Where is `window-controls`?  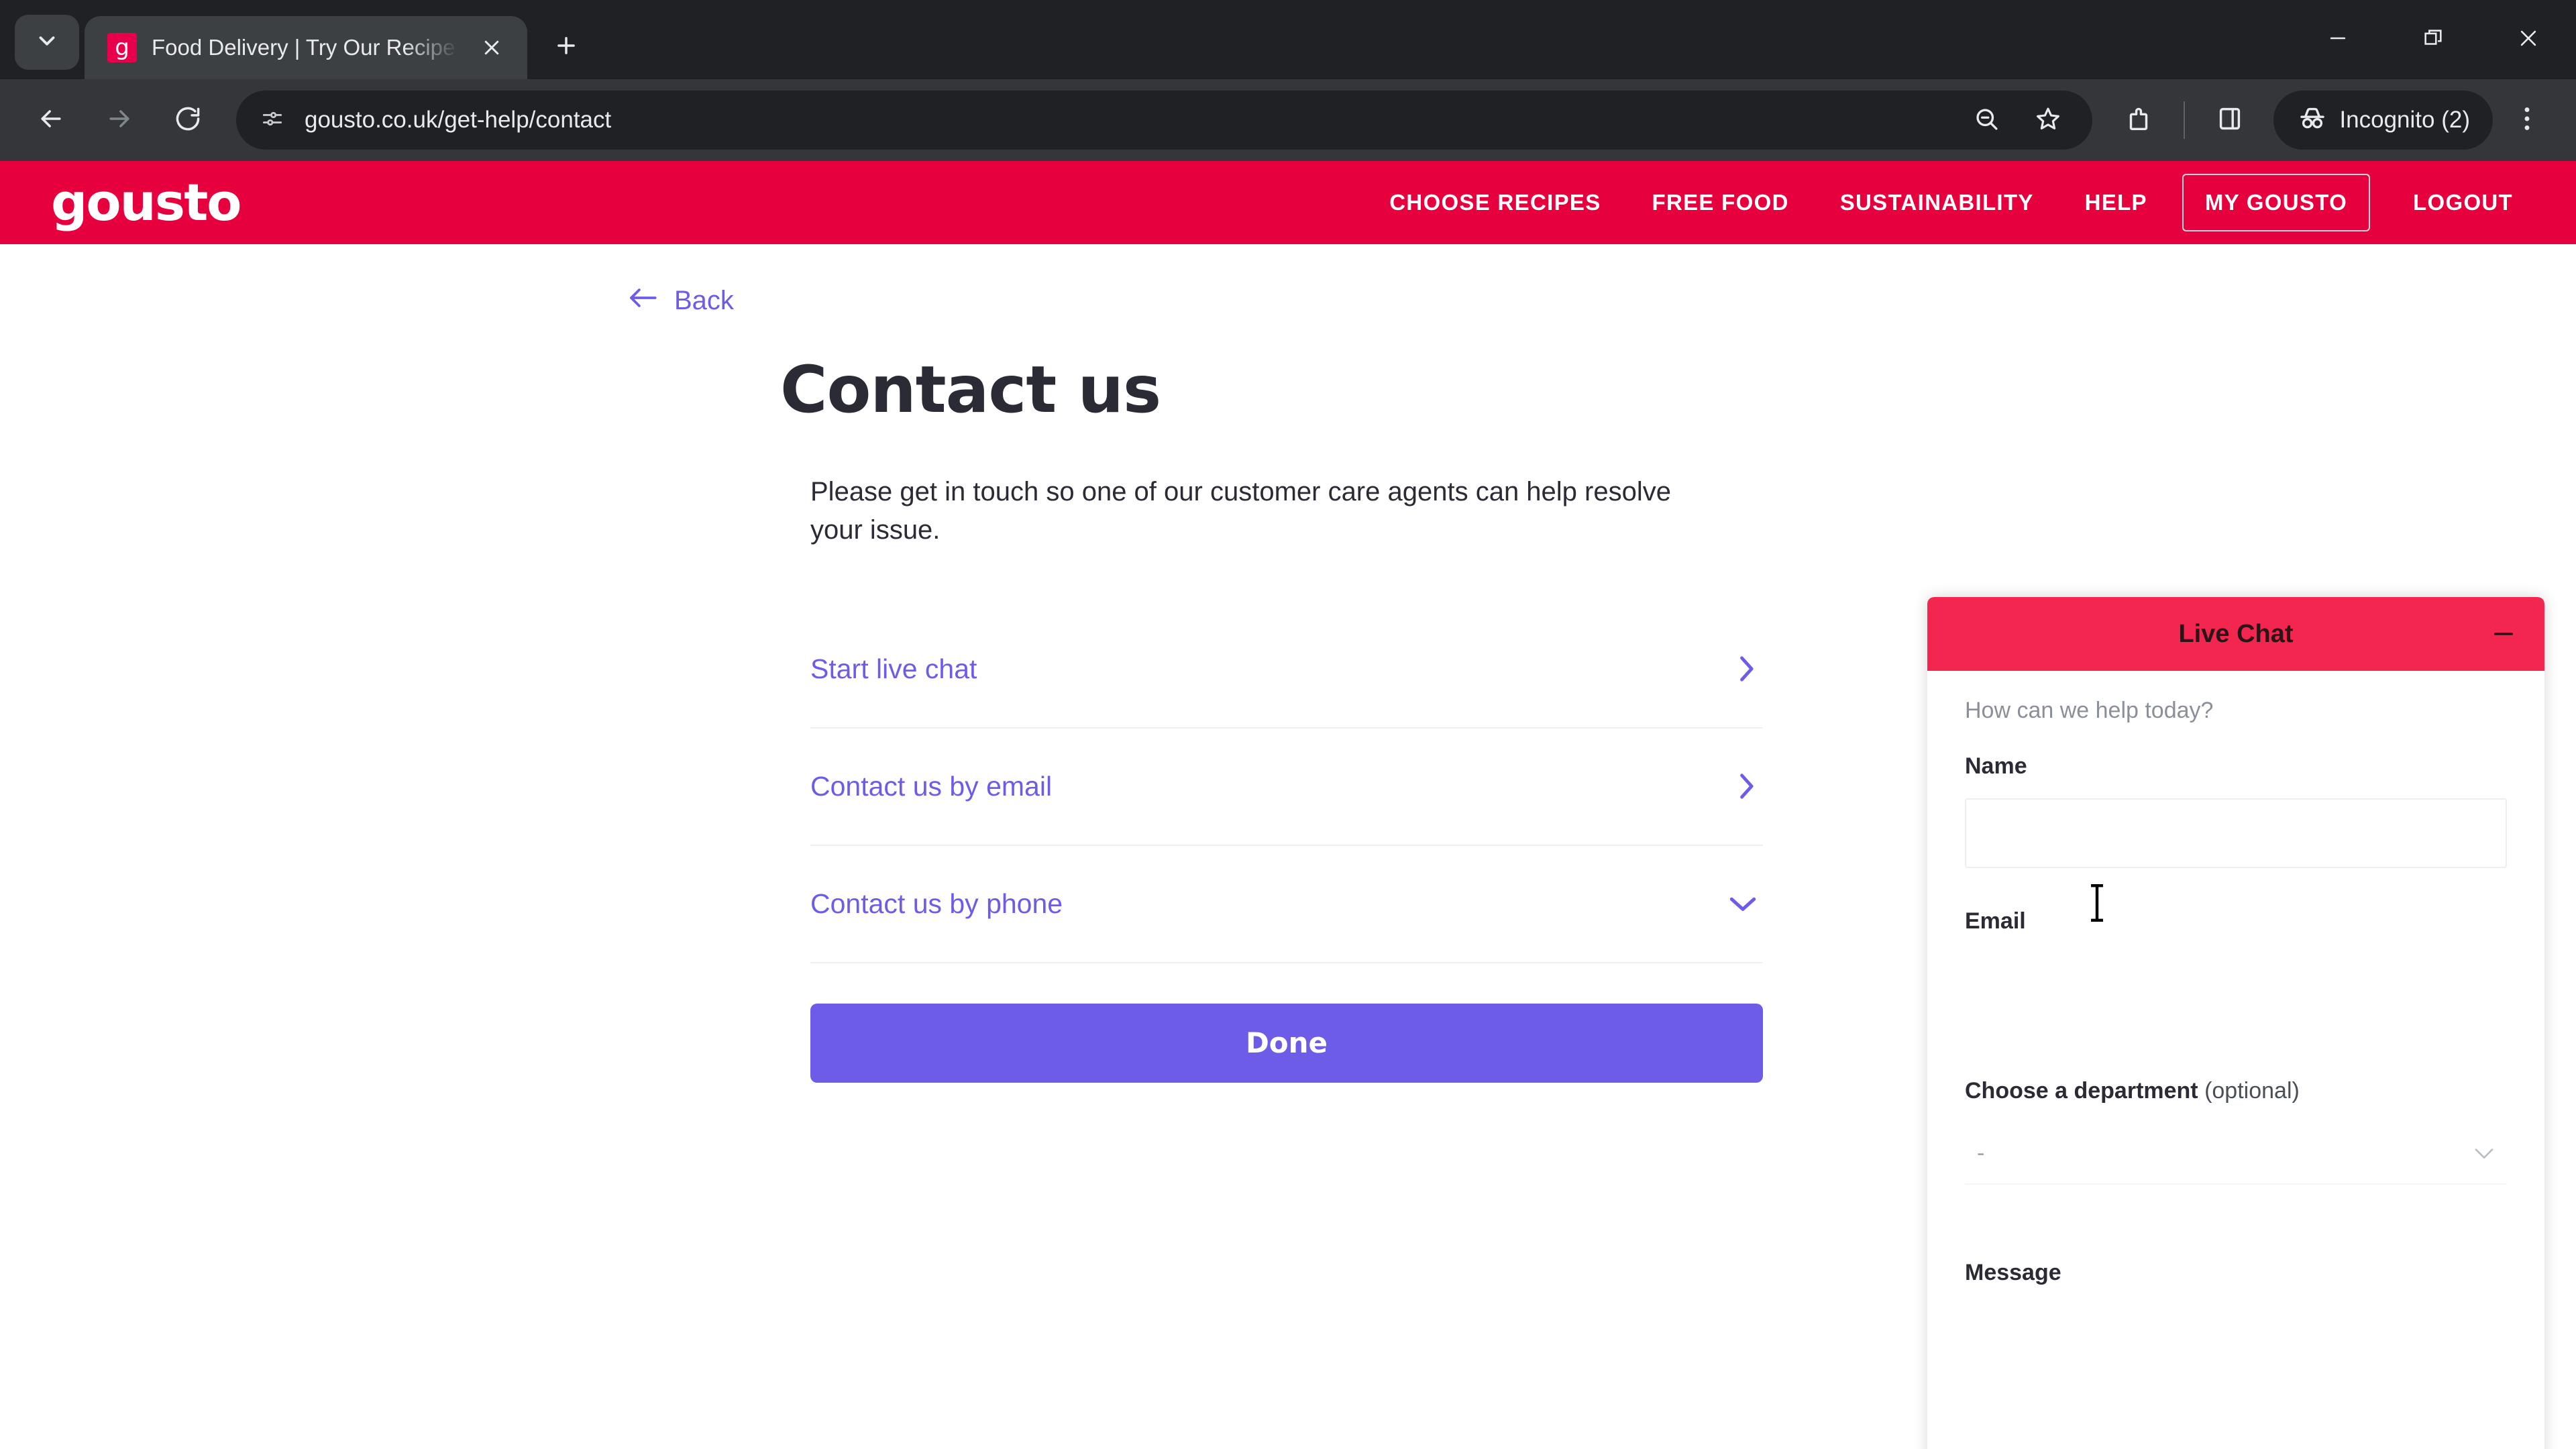
window-controls is located at coordinates (2433, 39).